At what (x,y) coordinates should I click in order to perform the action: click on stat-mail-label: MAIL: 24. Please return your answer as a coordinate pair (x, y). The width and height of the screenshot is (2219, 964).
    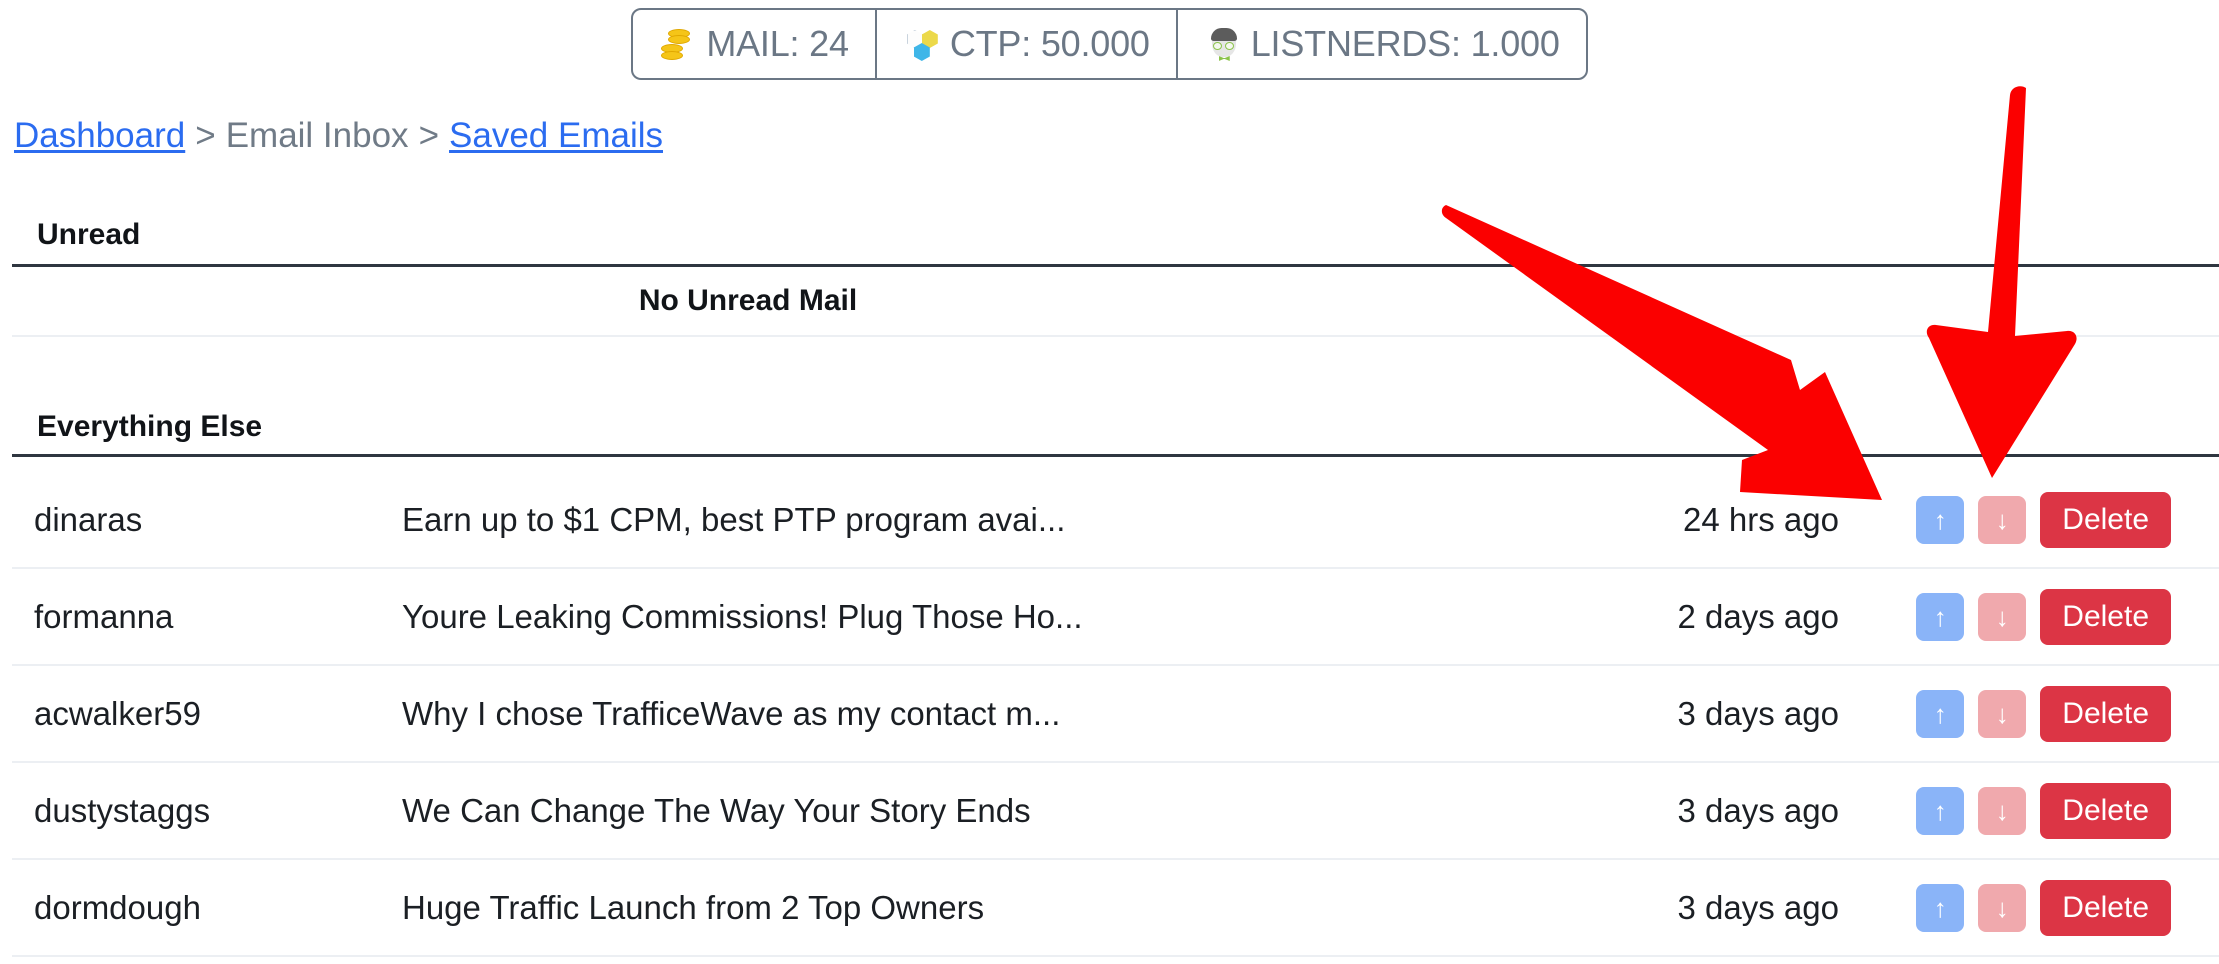
    Looking at the image, I should click on (777, 43).